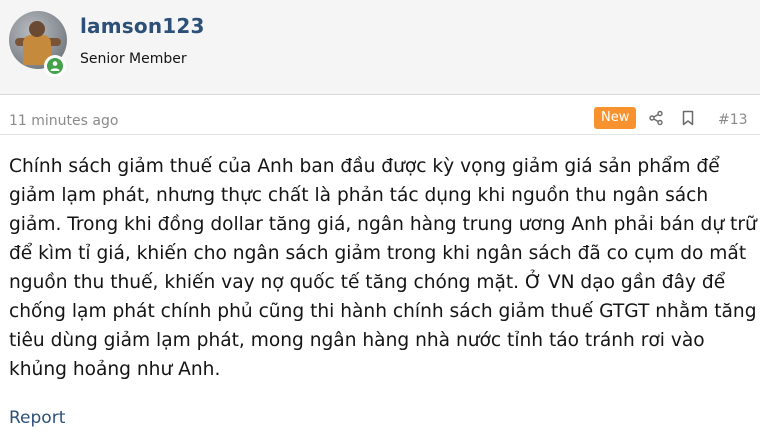 This screenshot has width=760, height=448. What do you see at coordinates (615, 118) in the screenshot?
I see `new-badge: New` at bounding box center [615, 118].